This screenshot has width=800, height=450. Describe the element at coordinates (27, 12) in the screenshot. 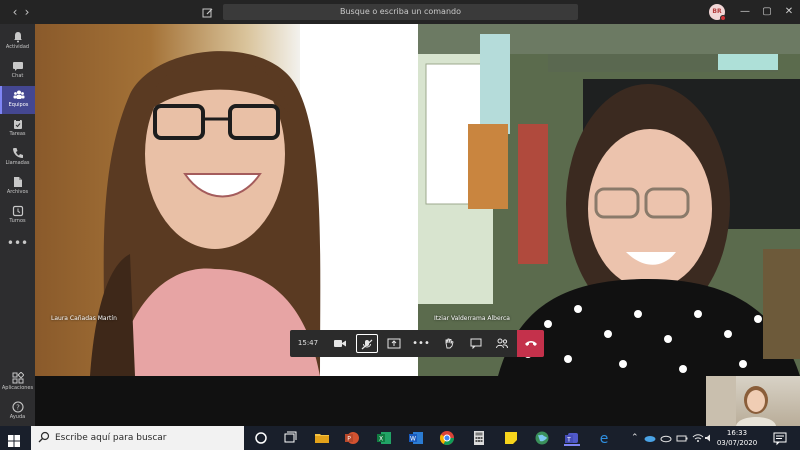

I see `forward-arrow-icon: ›` at that location.